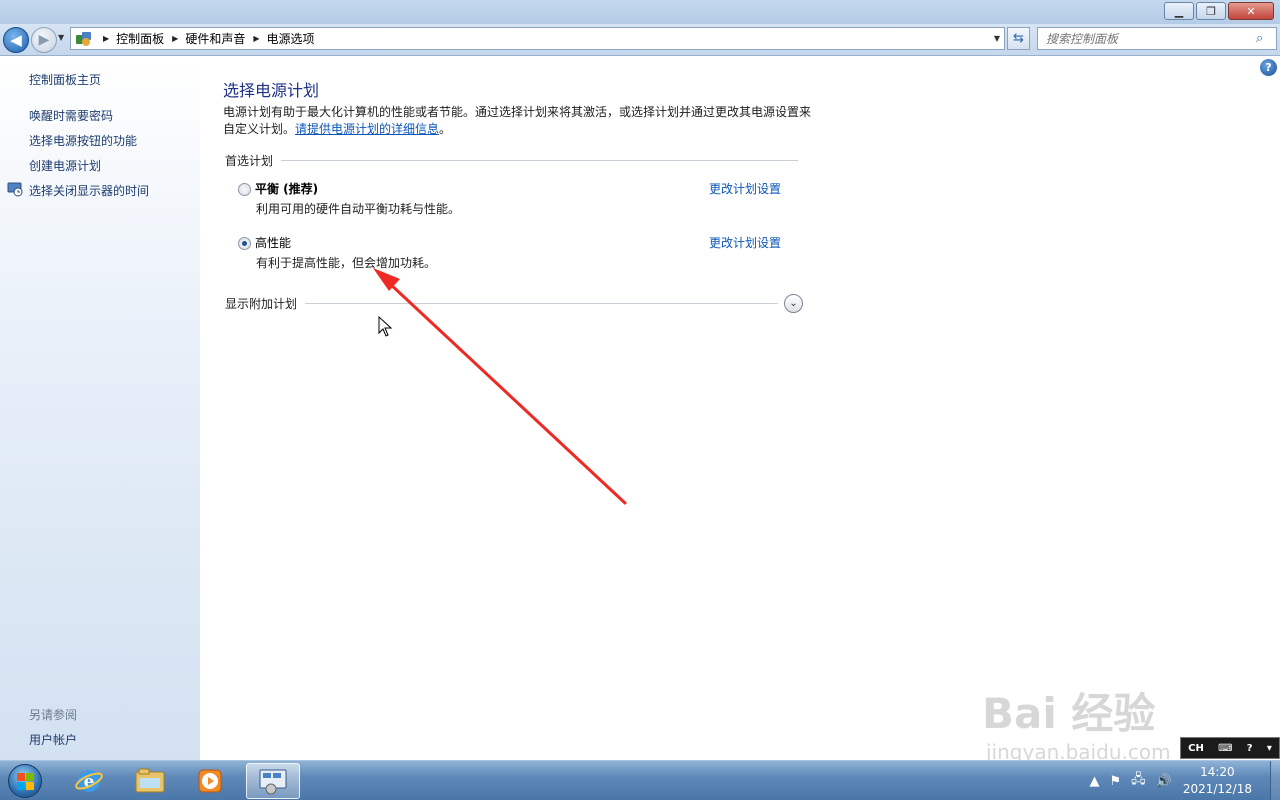 This screenshot has width=1280, height=800. Describe the element at coordinates (271, 90) in the screenshot. I see `page-title: 选择电源计划` at that location.